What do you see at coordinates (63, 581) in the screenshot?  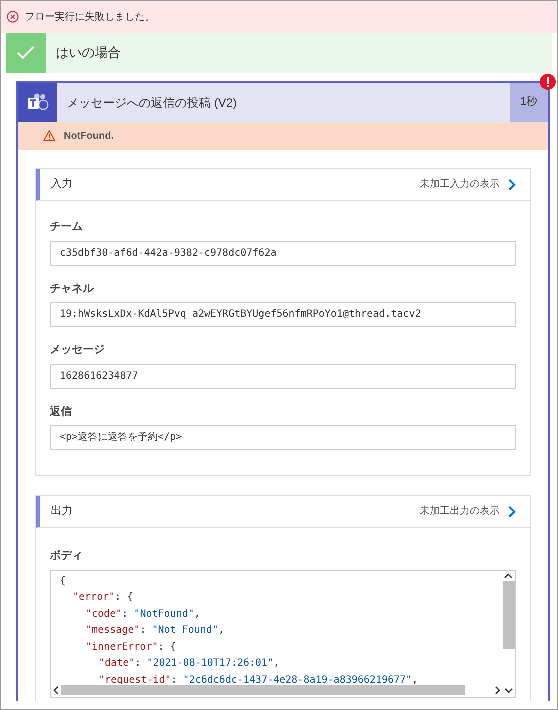 I see `code-line: {` at bounding box center [63, 581].